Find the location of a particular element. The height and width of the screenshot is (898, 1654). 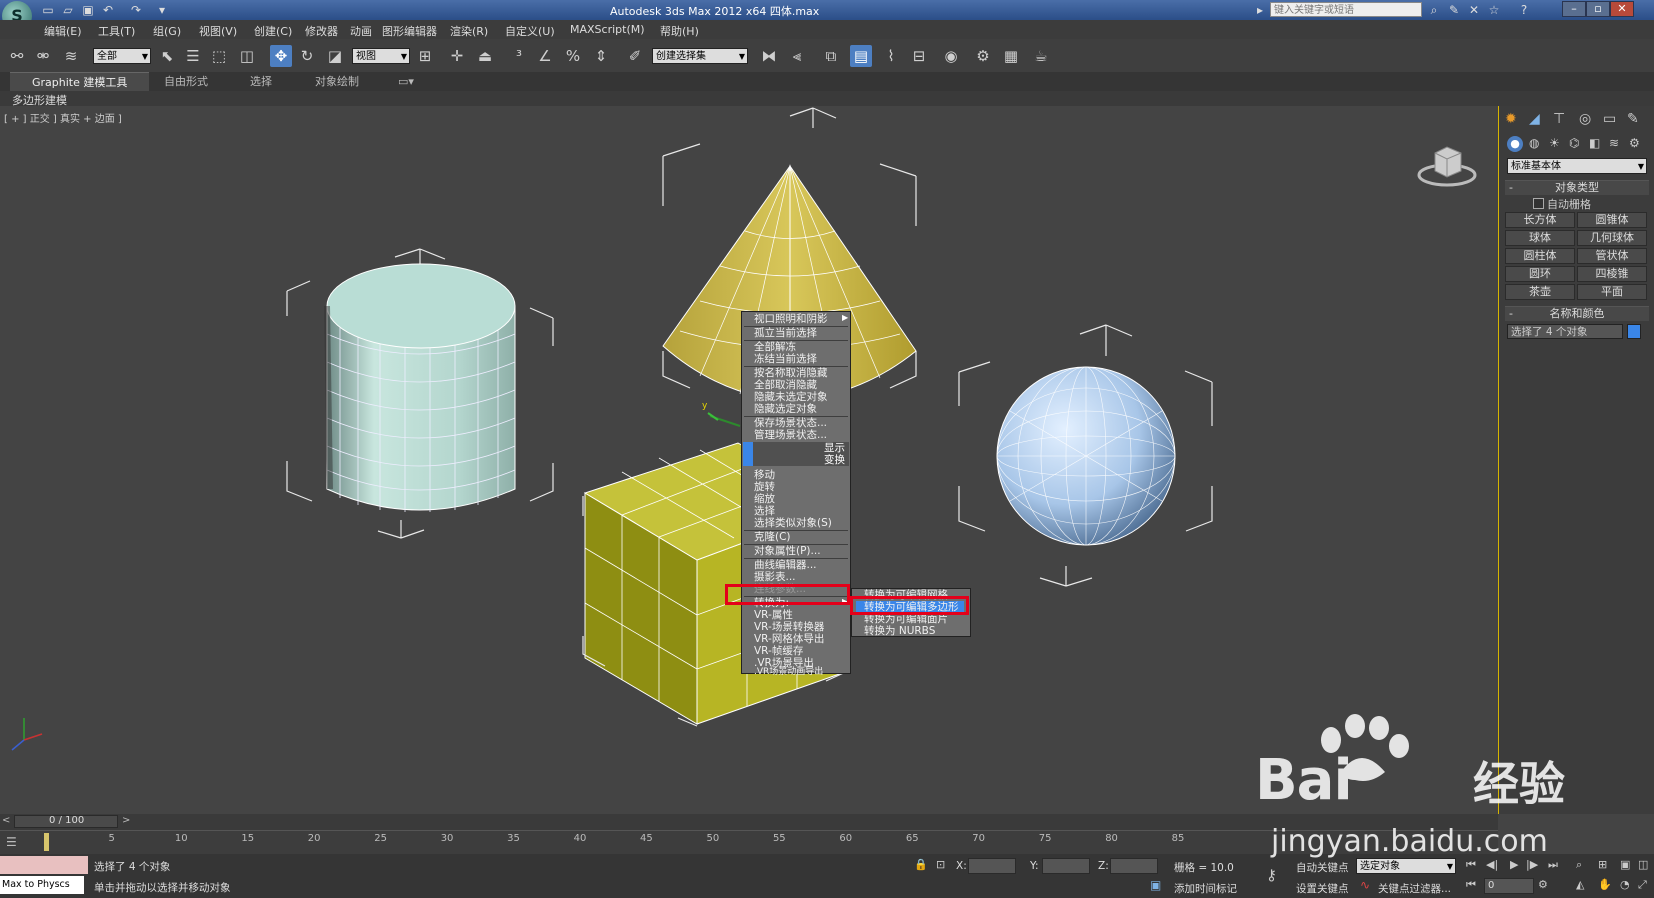

tab-object-paint: 对象绘制 is located at coordinates (337, 81).